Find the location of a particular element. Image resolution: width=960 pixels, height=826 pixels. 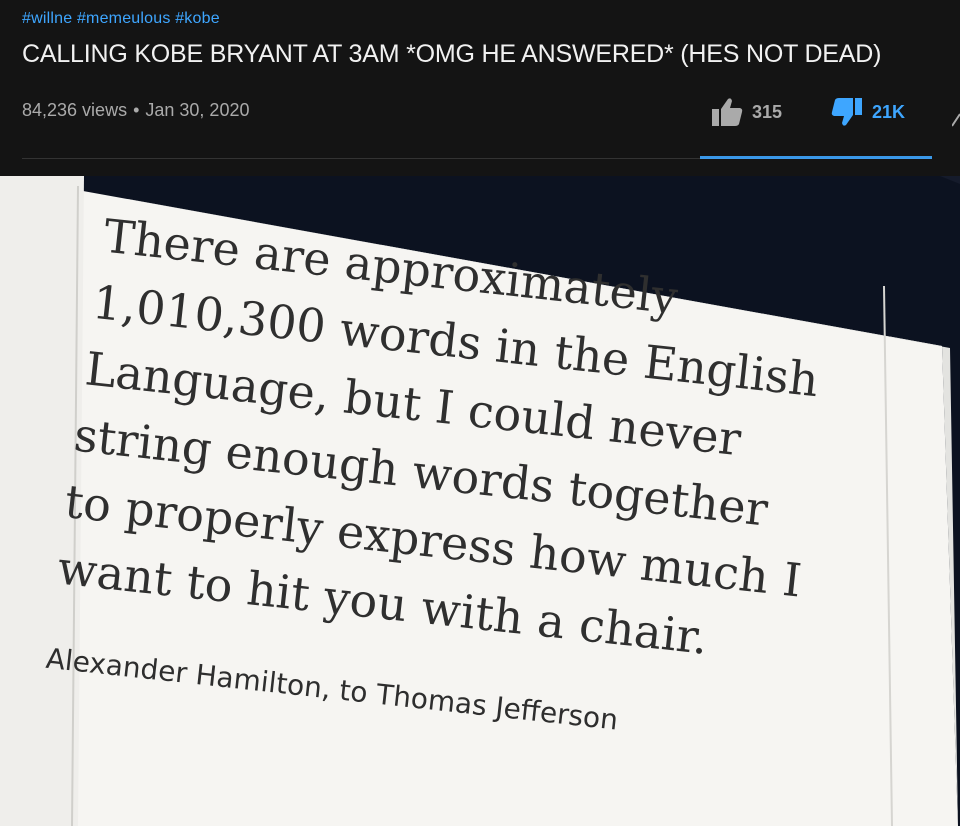

like-button: 315 is located at coordinates (746, 112).